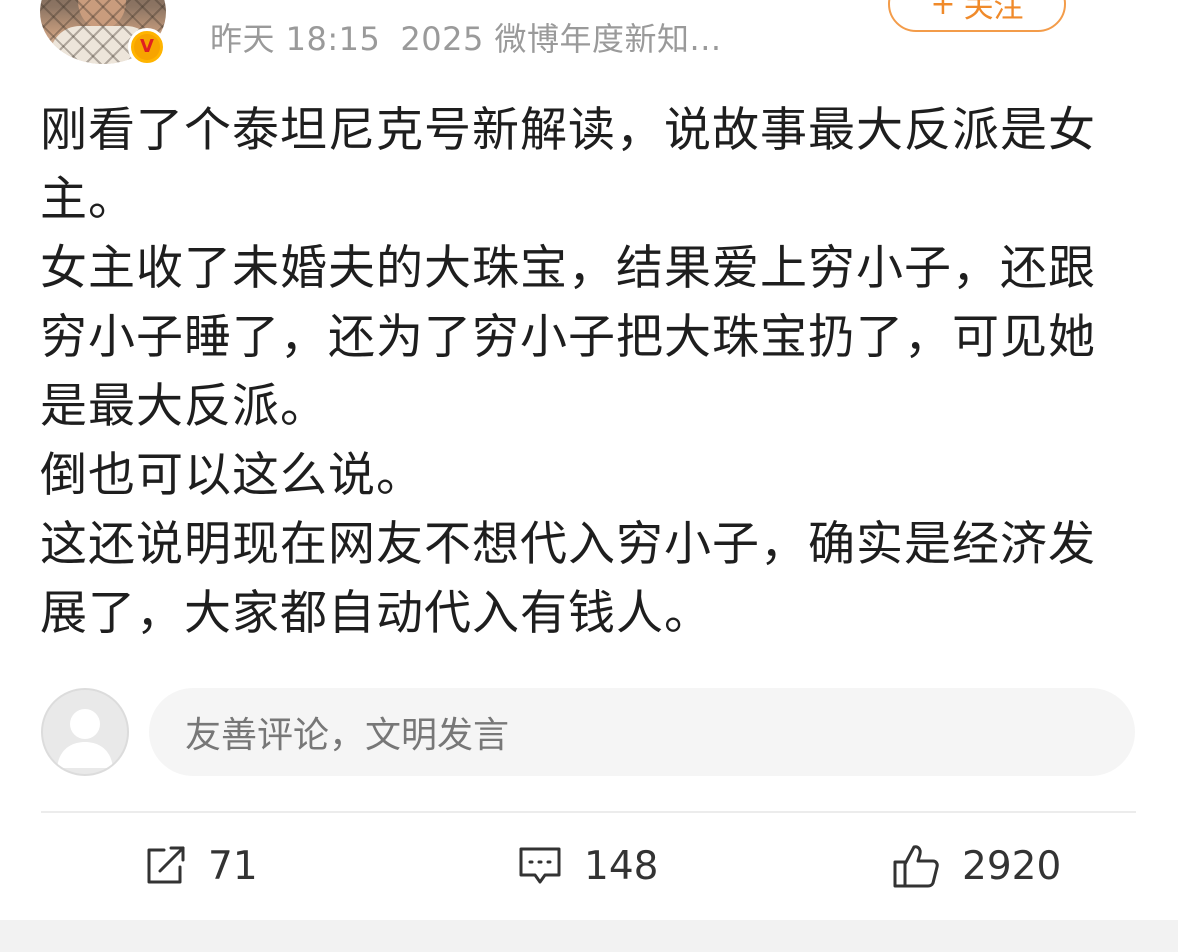 The height and width of the screenshot is (952, 1178). Describe the element at coordinates (85, 732) in the screenshot. I see `default-avatar-icon` at that location.